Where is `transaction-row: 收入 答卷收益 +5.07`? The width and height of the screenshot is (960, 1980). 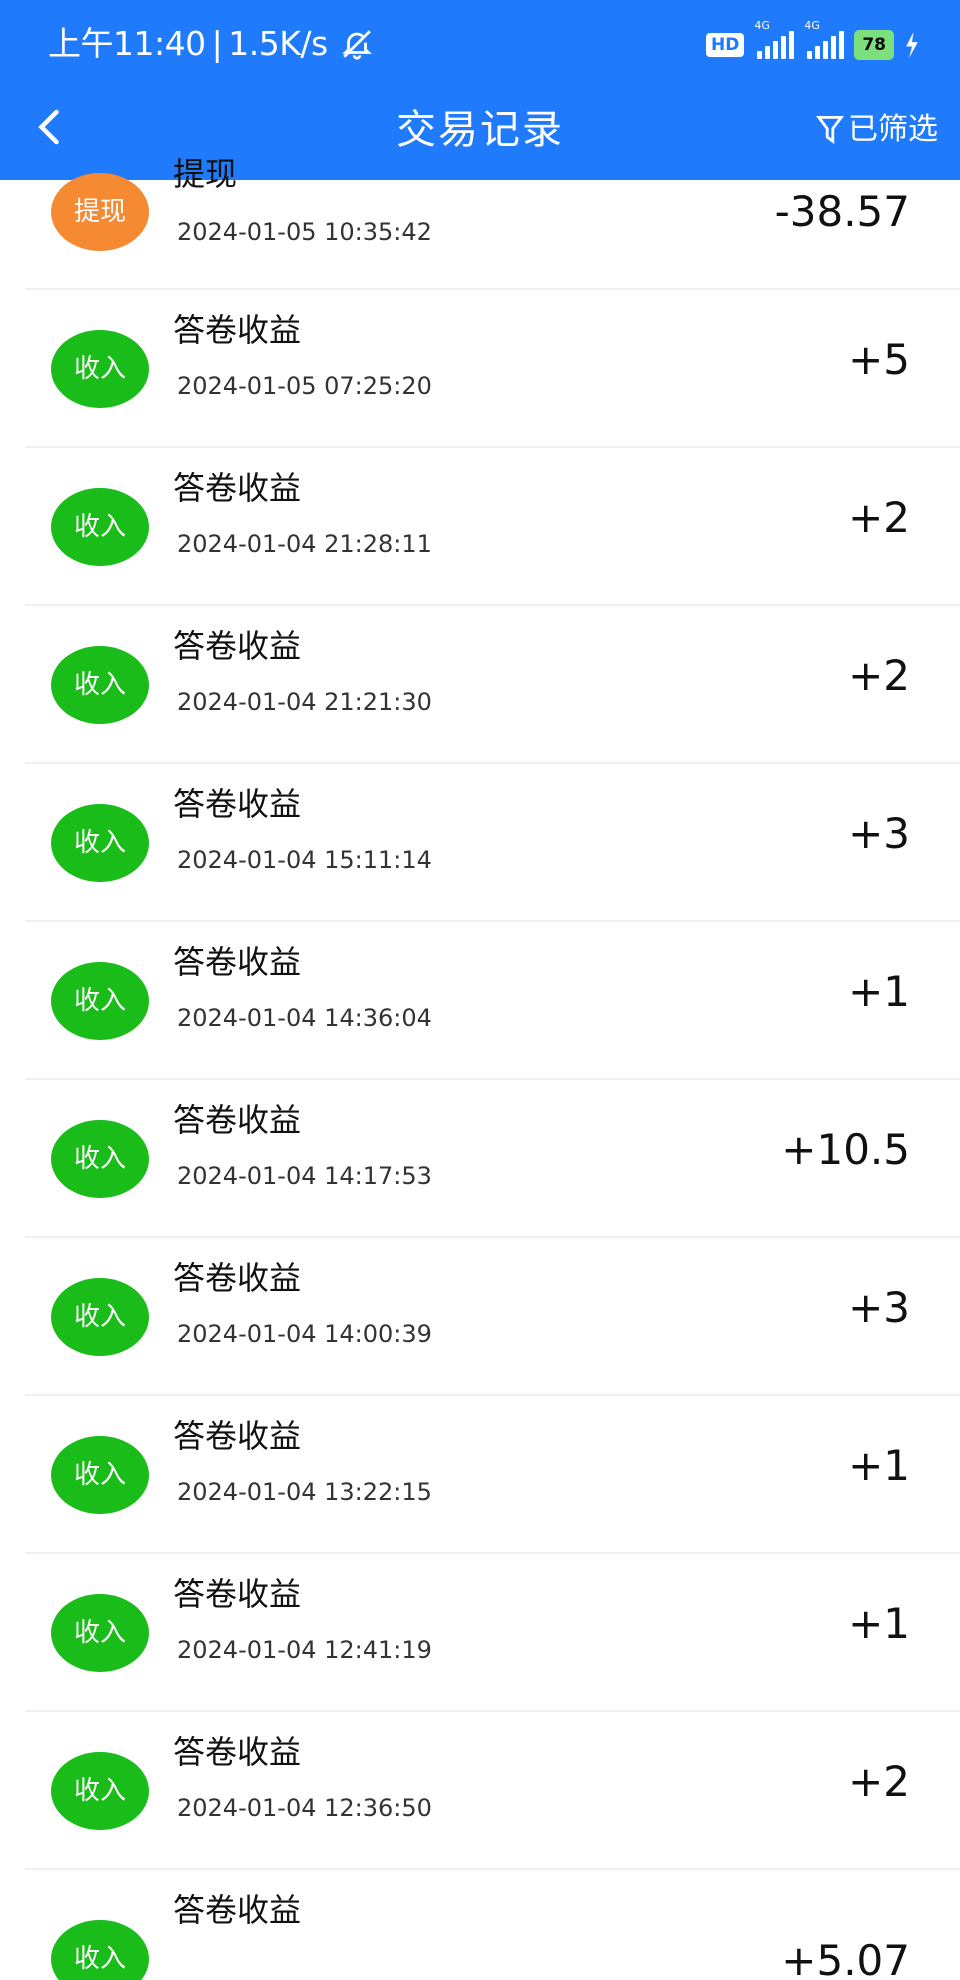 transaction-row: 收入 答卷收益 +5.07 is located at coordinates (480, 1925).